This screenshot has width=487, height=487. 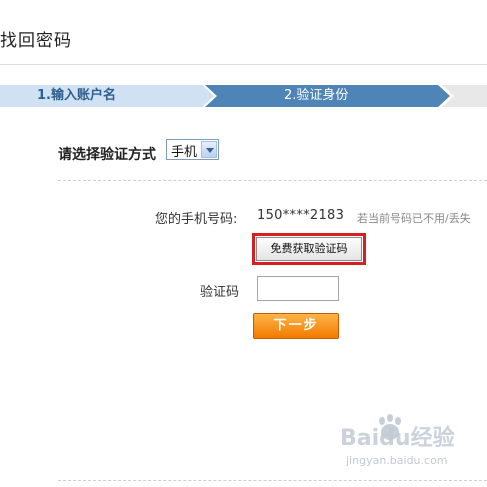 What do you see at coordinates (220, 292) in the screenshot?
I see `verification-code-label: 验证码` at bounding box center [220, 292].